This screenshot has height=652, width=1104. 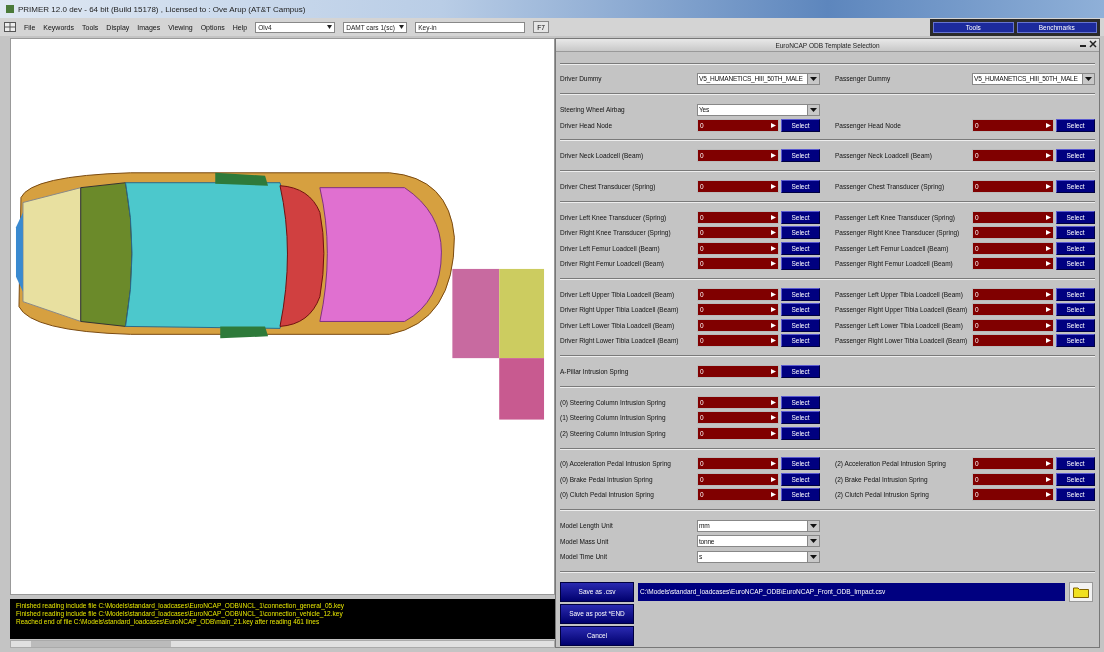 I want to click on browse-button, so click(x=1081, y=591).